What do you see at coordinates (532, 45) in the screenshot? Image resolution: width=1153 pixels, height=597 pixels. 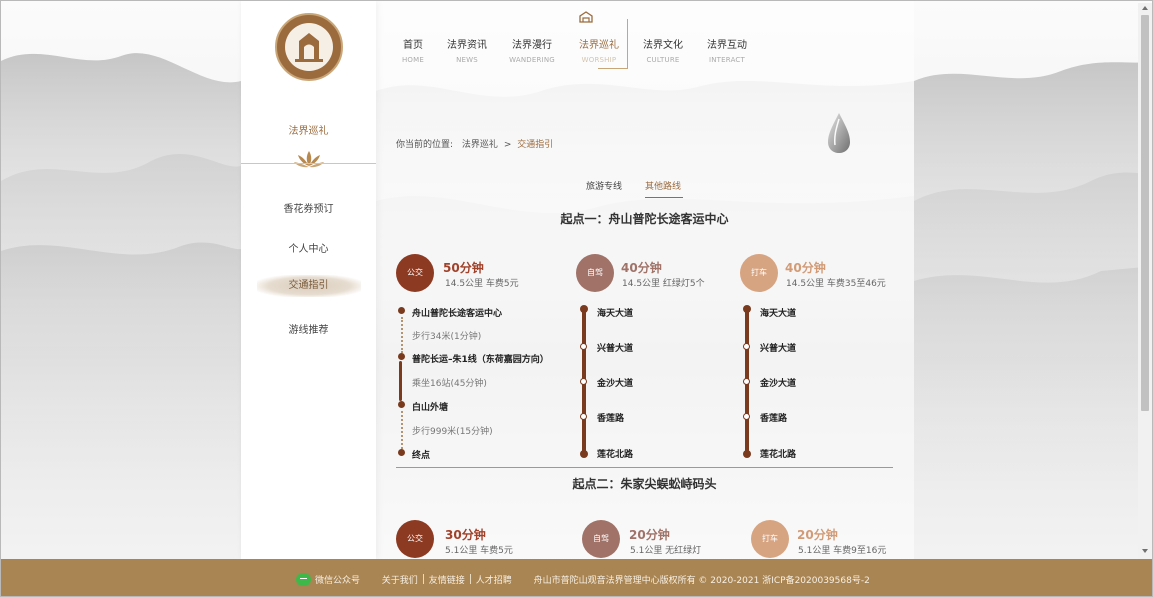 I see `nav-label: 法界漫行` at bounding box center [532, 45].